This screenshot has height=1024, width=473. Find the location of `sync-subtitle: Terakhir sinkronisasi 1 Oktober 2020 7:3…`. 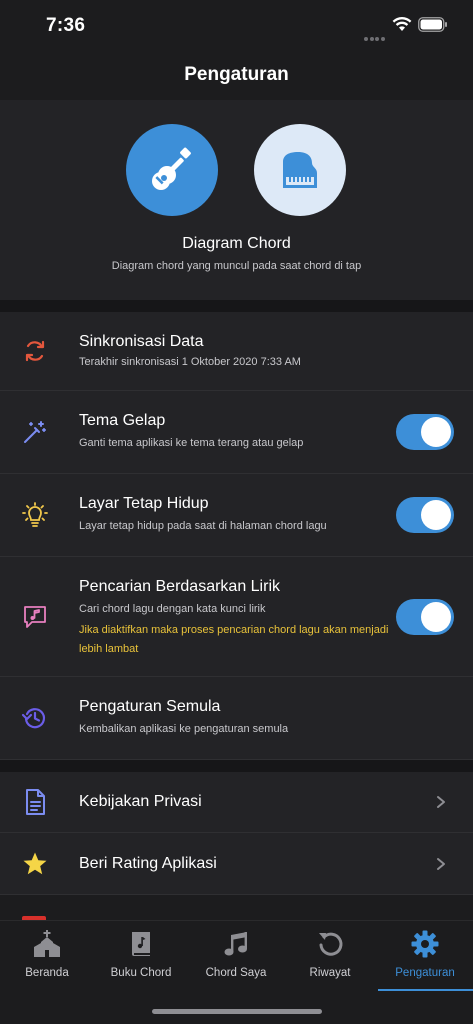

sync-subtitle: Terakhir sinkronisasi 1 Oktober 2020 7:3… is located at coordinates (190, 362).